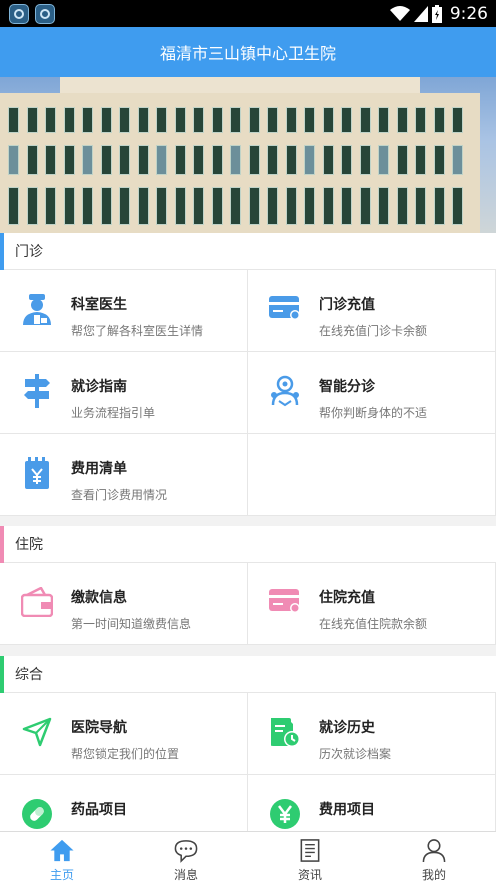 The image size is (496, 883). I want to click on empty-cell, so click(372, 475).